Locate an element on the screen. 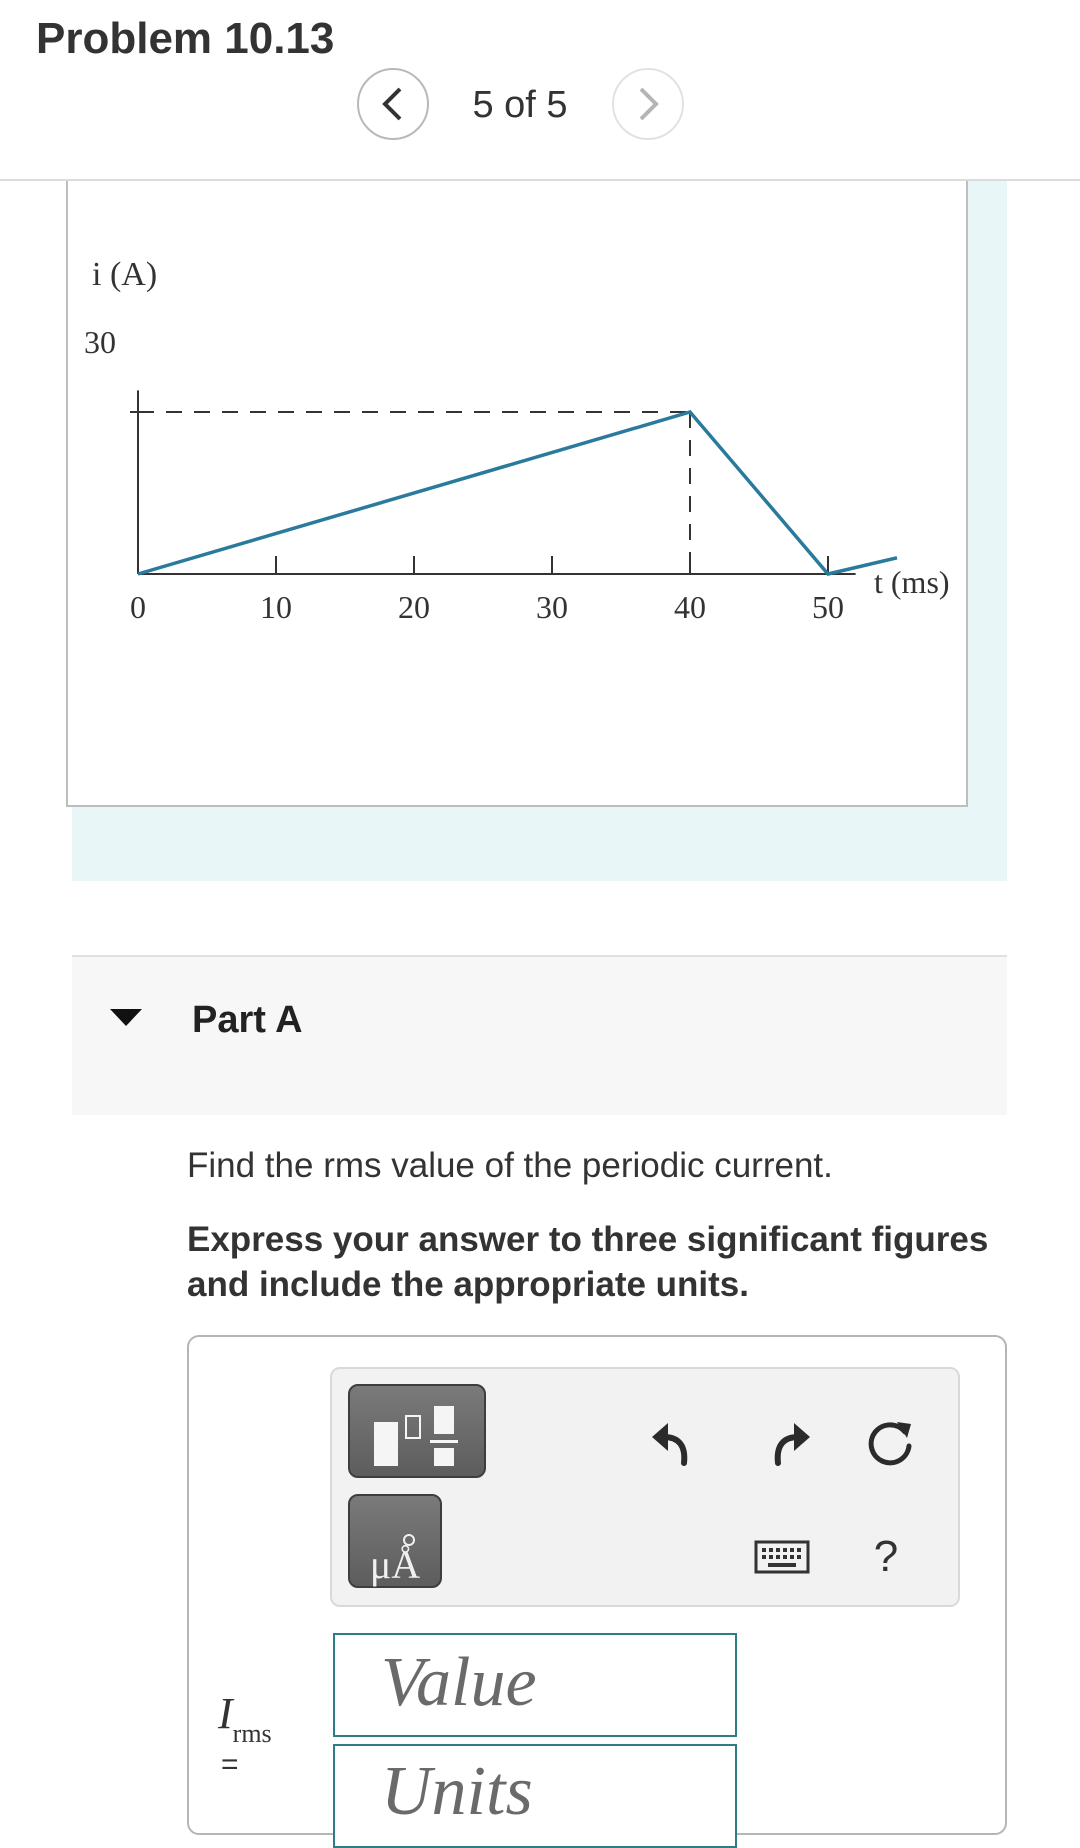  keyboard-icon is located at coordinates (782, 1557).